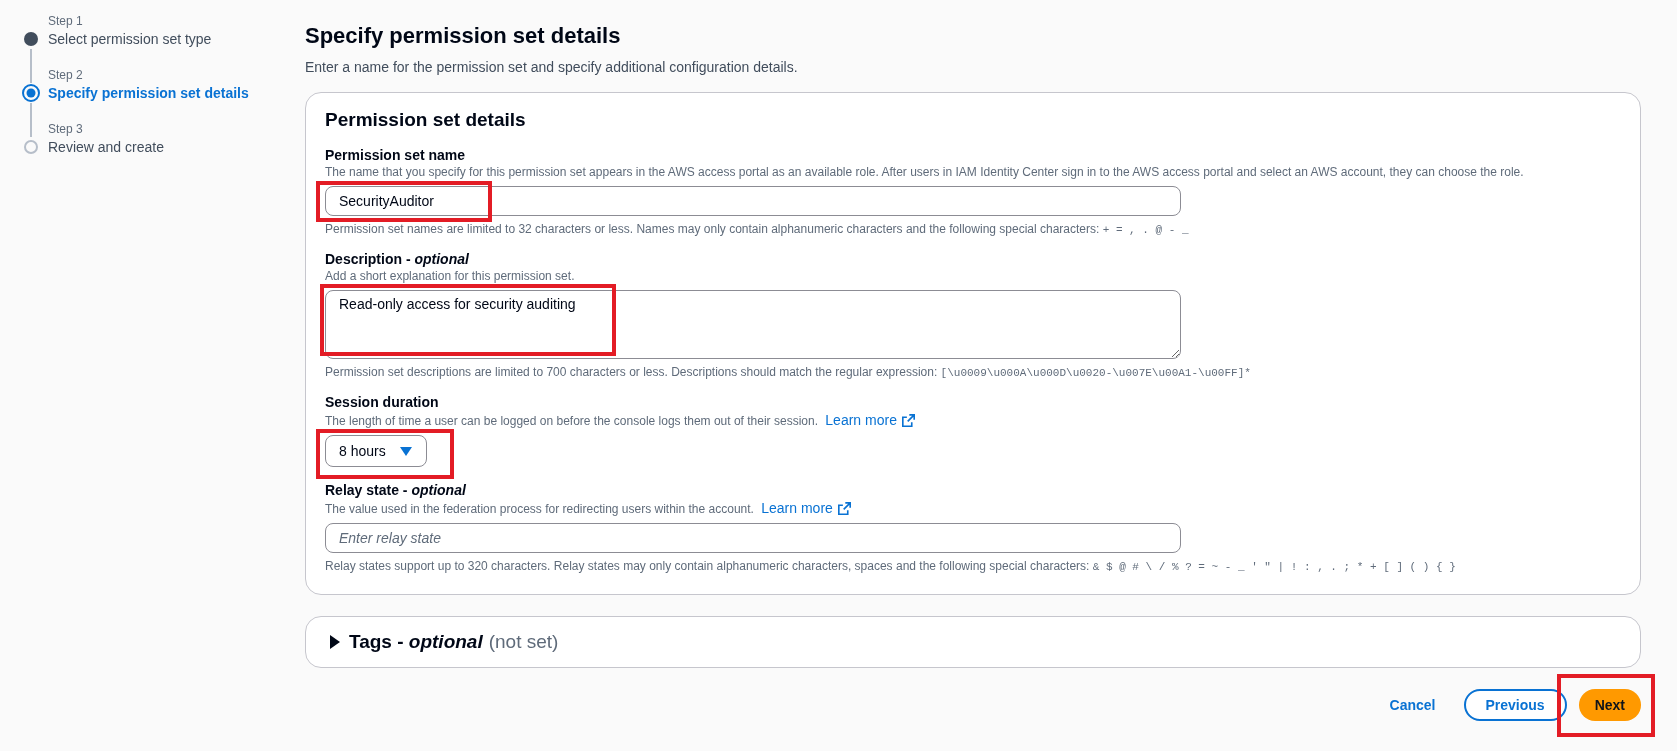 The height and width of the screenshot is (751, 1677). I want to click on field-label: Description - optional, so click(397, 259).